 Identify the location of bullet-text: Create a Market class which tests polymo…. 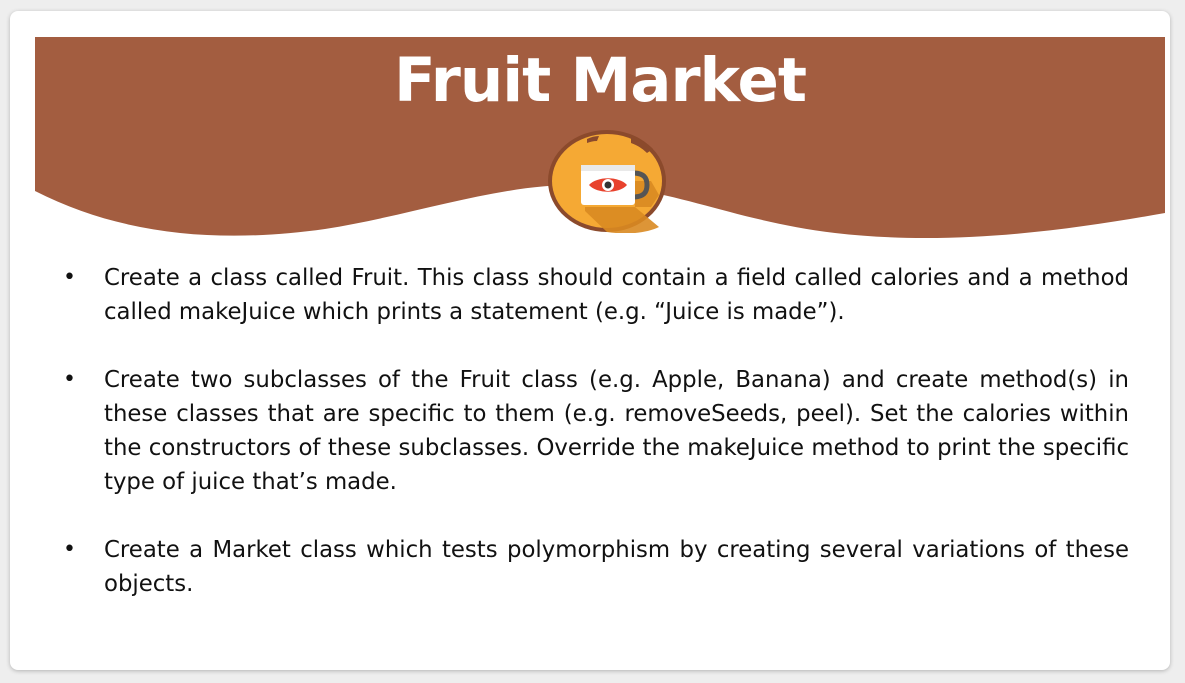
(616, 567).